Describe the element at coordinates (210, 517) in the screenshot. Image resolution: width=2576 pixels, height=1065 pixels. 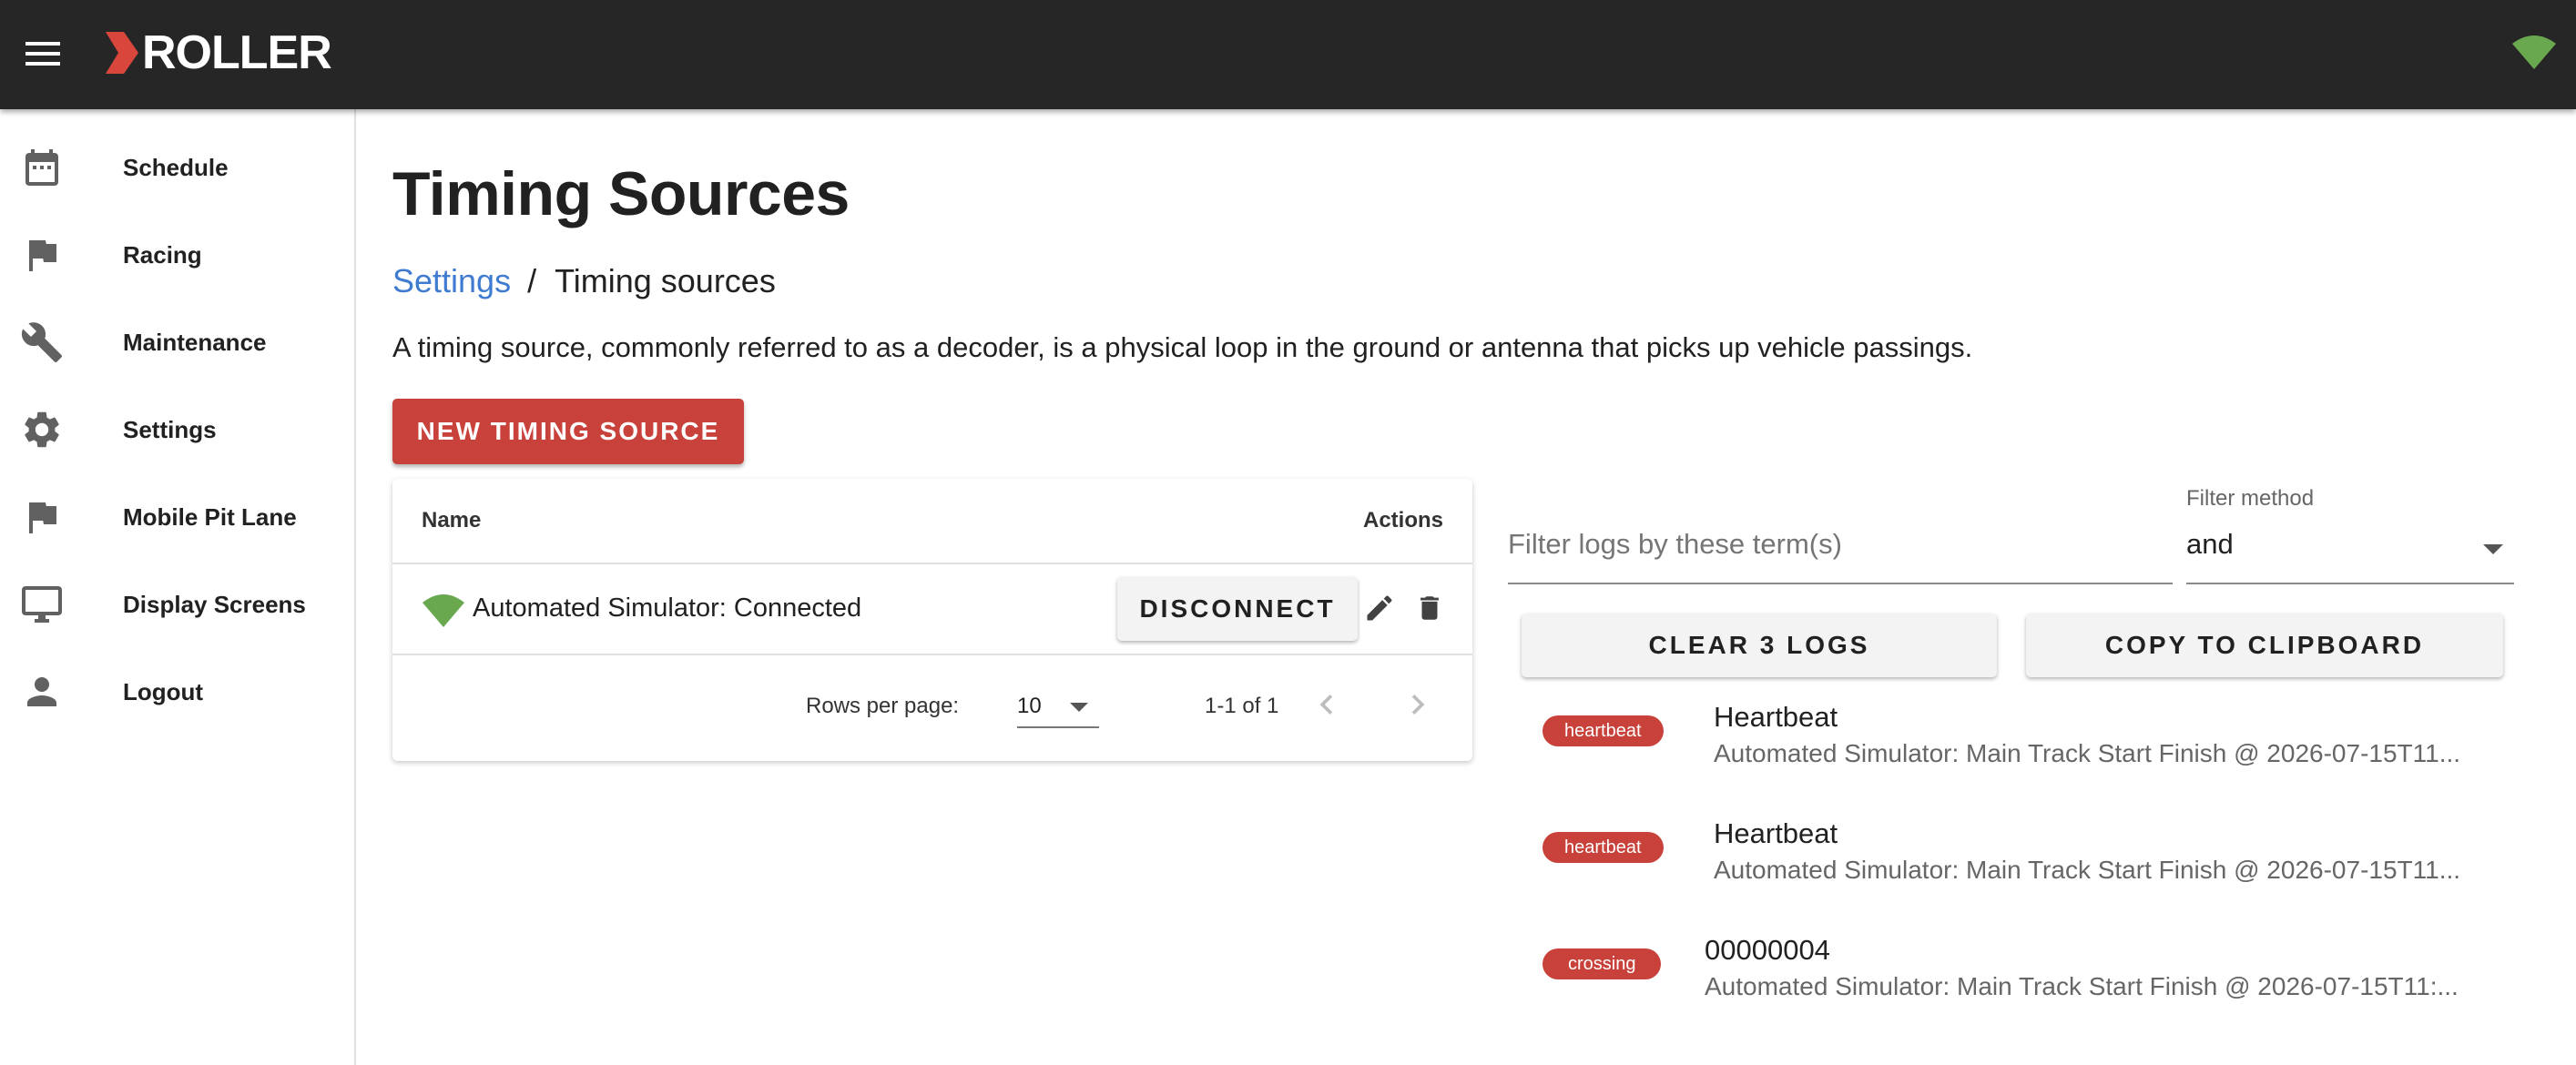
I see `sidebar-item-label: Mobile Pit Lane` at that location.